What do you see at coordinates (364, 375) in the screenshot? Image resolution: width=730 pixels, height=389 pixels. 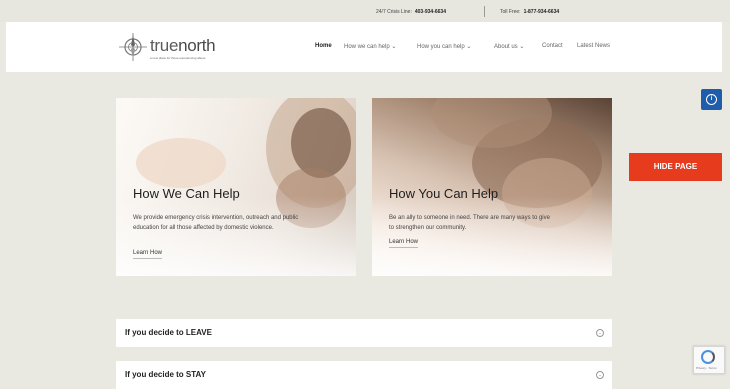 I see `accordion-stay: If you decide to STAY ⌄` at bounding box center [364, 375].